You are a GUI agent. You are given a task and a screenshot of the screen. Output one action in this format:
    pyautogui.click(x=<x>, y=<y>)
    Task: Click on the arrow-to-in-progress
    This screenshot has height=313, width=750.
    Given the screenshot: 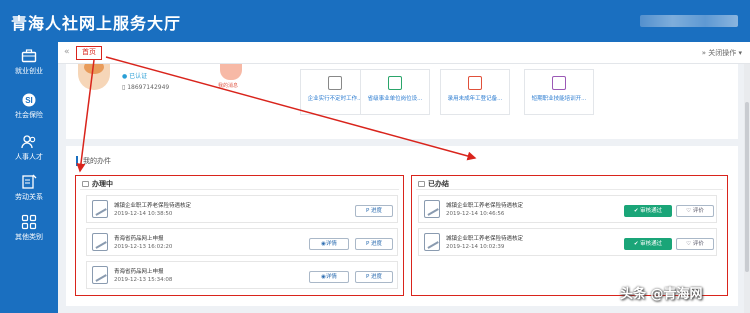 What is the action you would take?
    pyautogui.click(x=85, y=116)
    